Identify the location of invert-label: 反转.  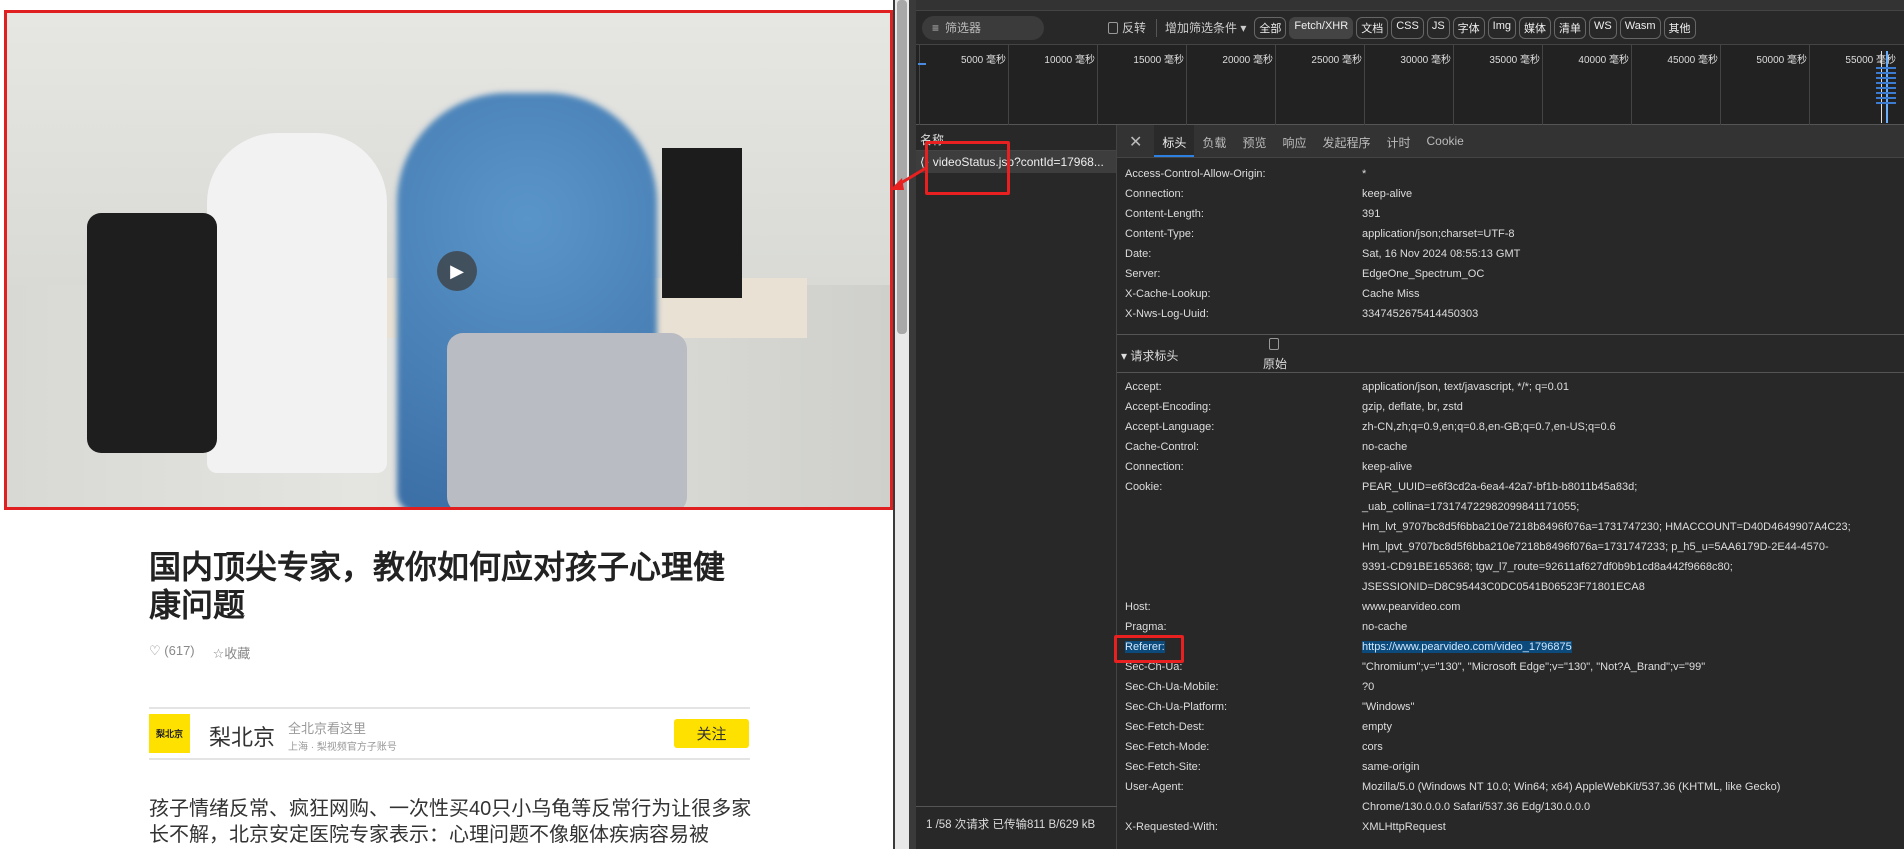
(1134, 28).